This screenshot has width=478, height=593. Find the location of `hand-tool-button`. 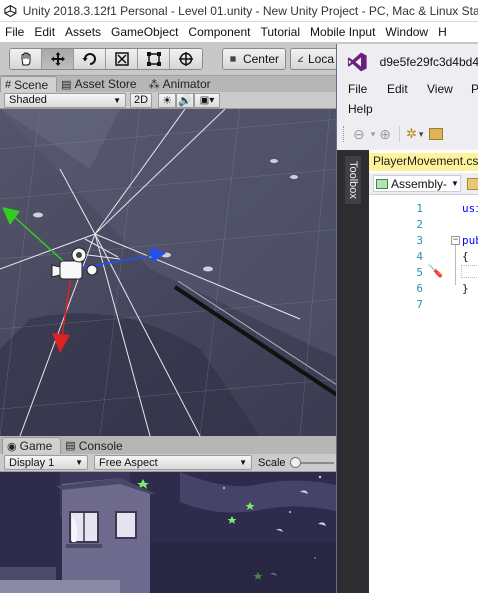

hand-tool-button is located at coordinates (26, 59).